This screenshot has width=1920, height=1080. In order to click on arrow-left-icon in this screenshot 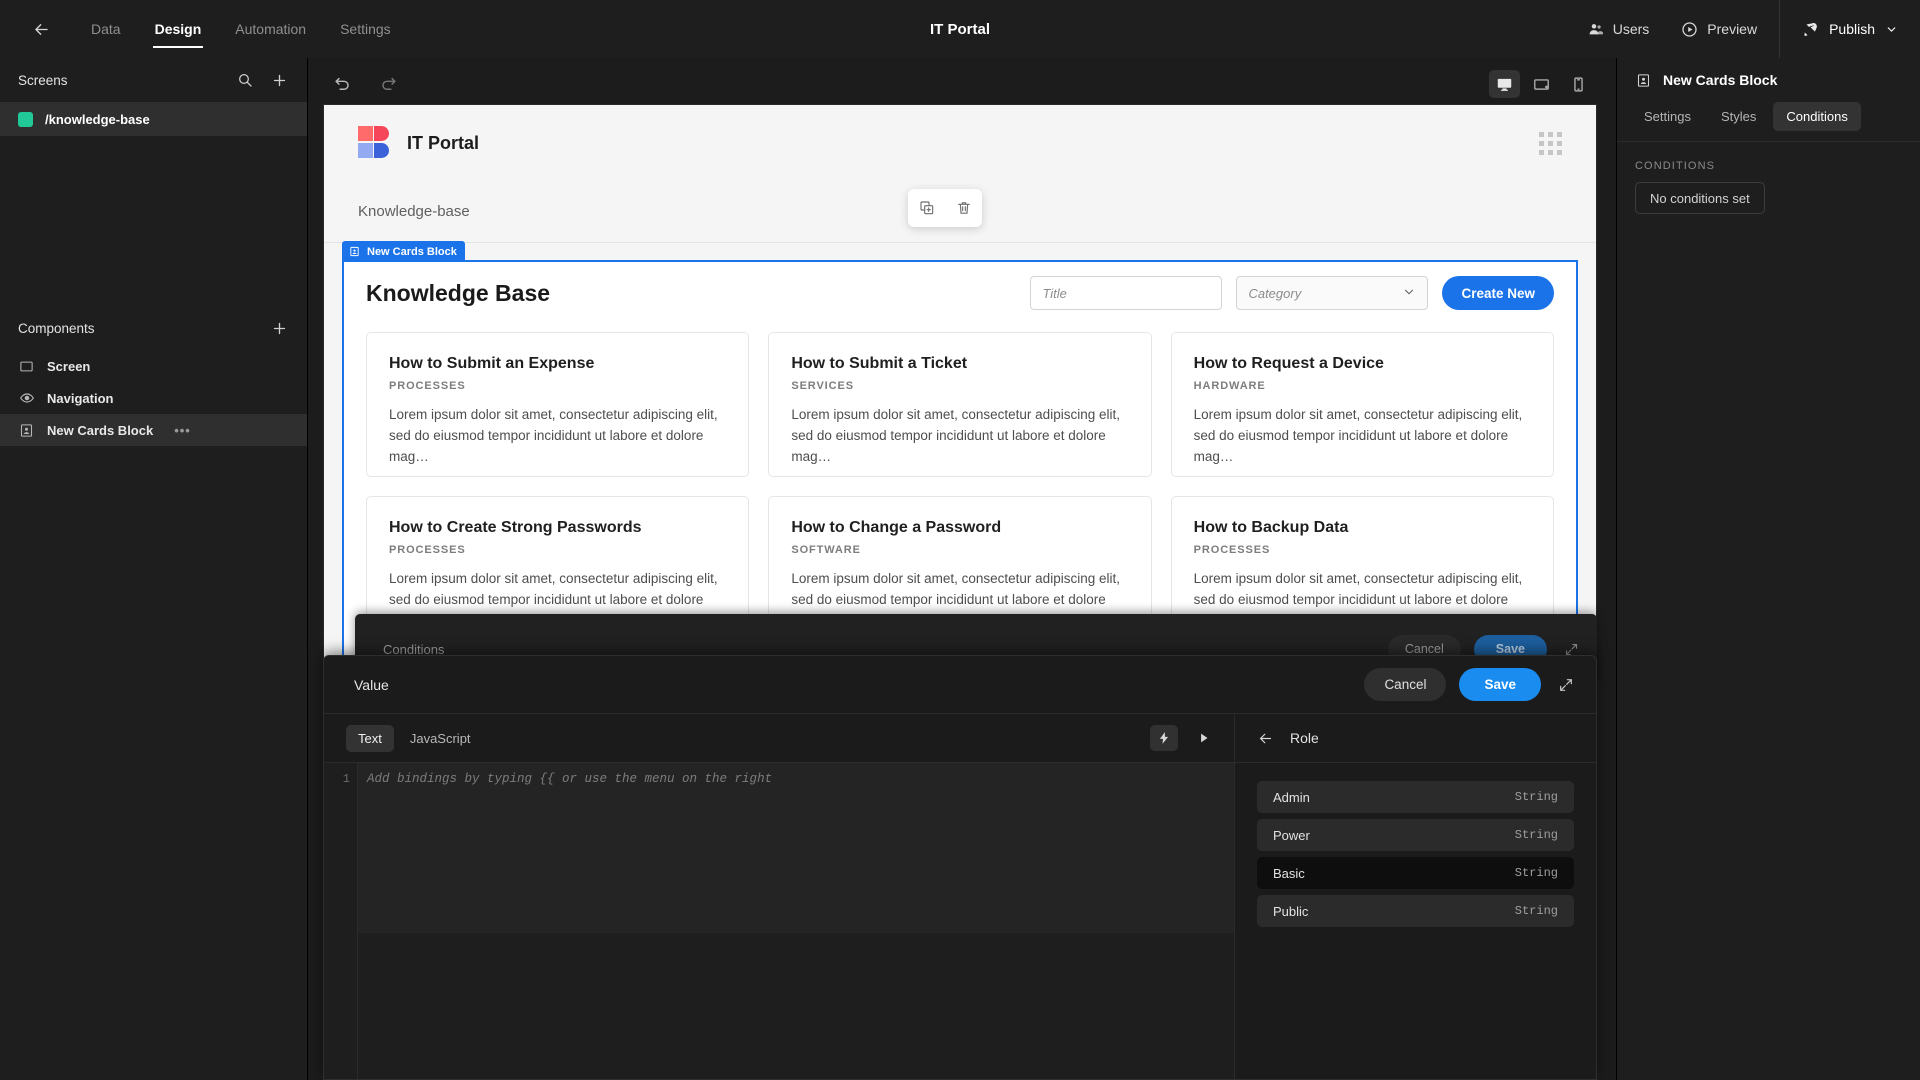, I will do `click(1265, 738)`.